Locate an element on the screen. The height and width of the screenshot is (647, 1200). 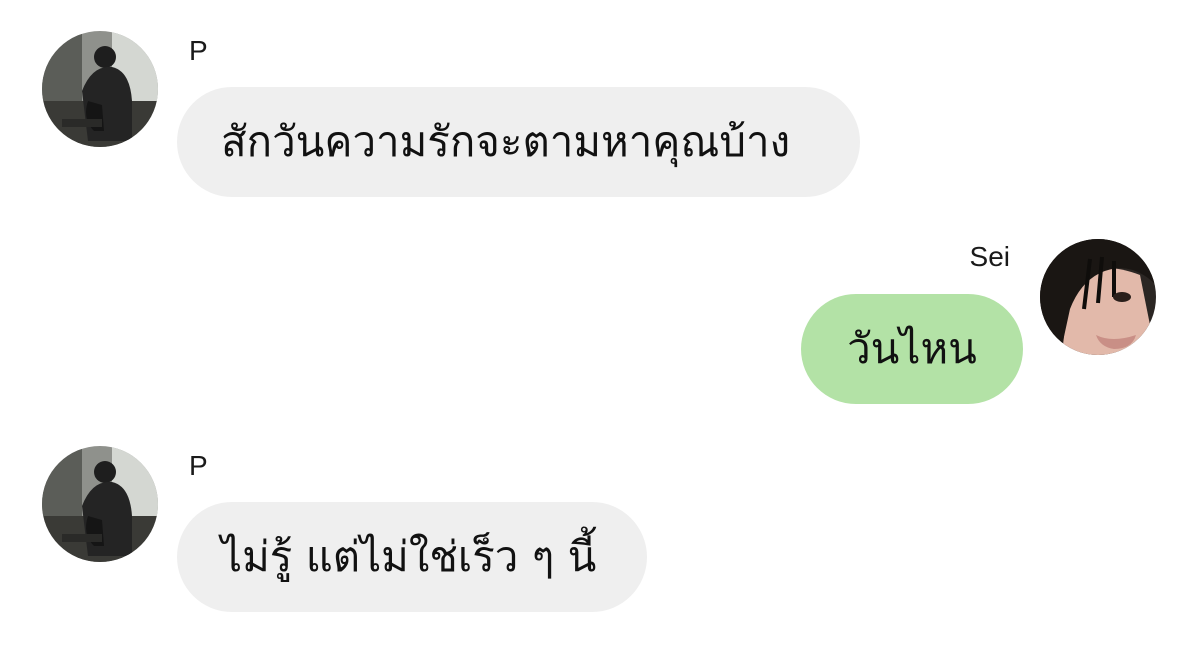
message-bubble-incoming: ไม่รู้ แต่ไม่ใช่เร็ว ๆ นี้ is located at coordinates (412, 557).